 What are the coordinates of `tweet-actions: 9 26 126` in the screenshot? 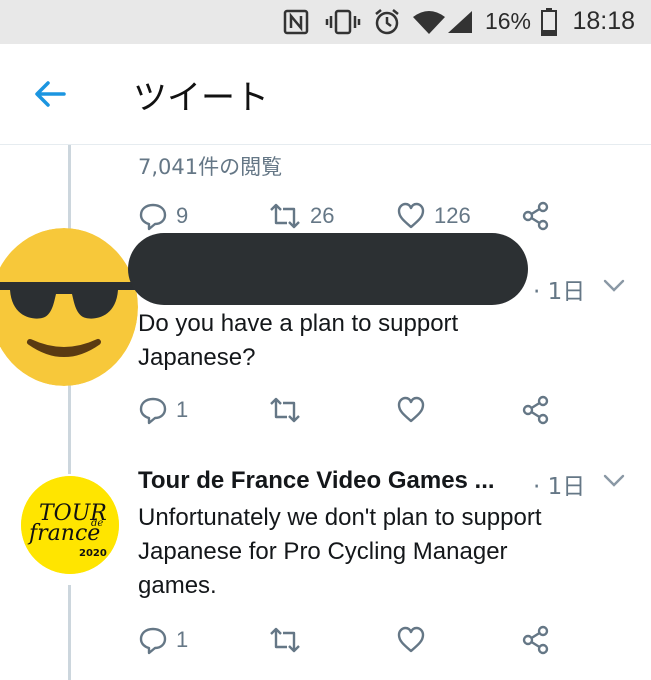 It's located at (325, 216).